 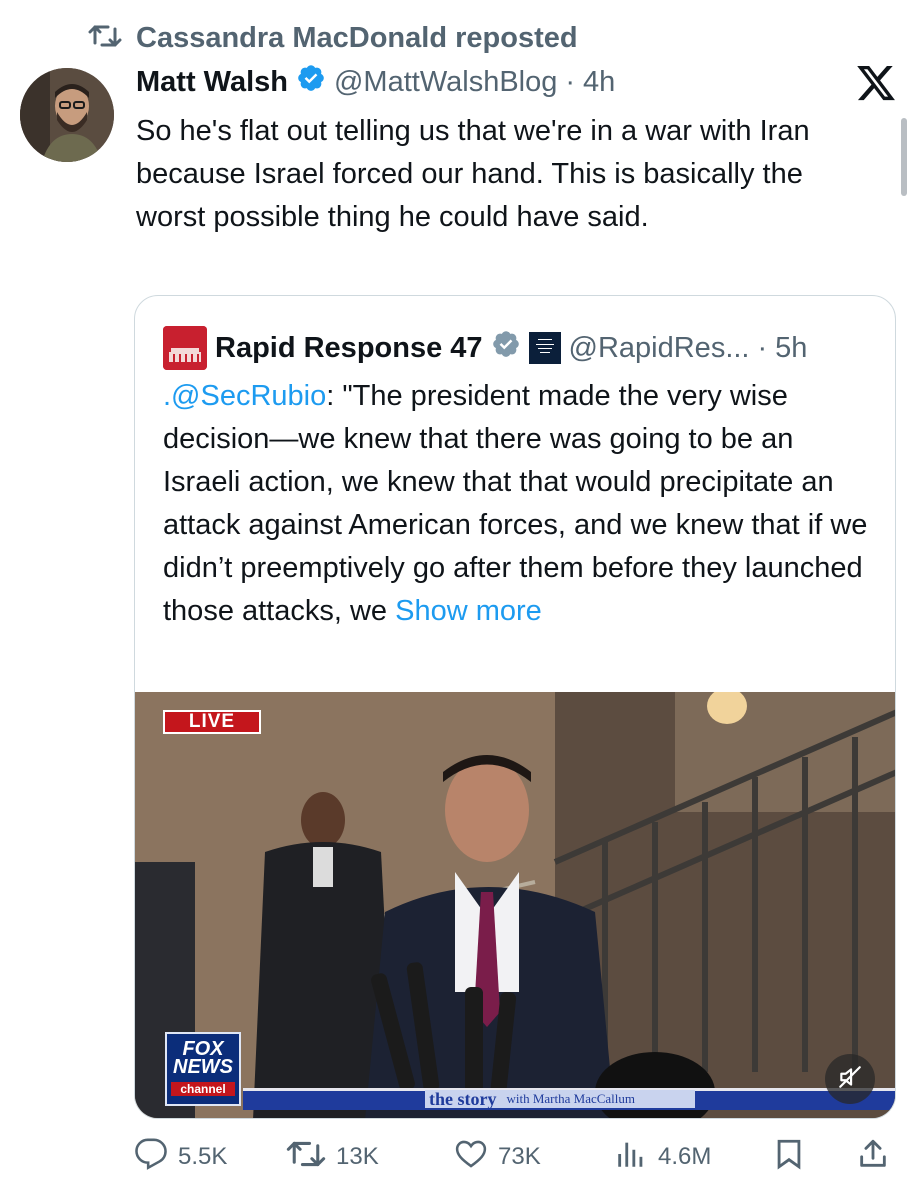 I want to click on share-button, so click(x=873, y=1157).